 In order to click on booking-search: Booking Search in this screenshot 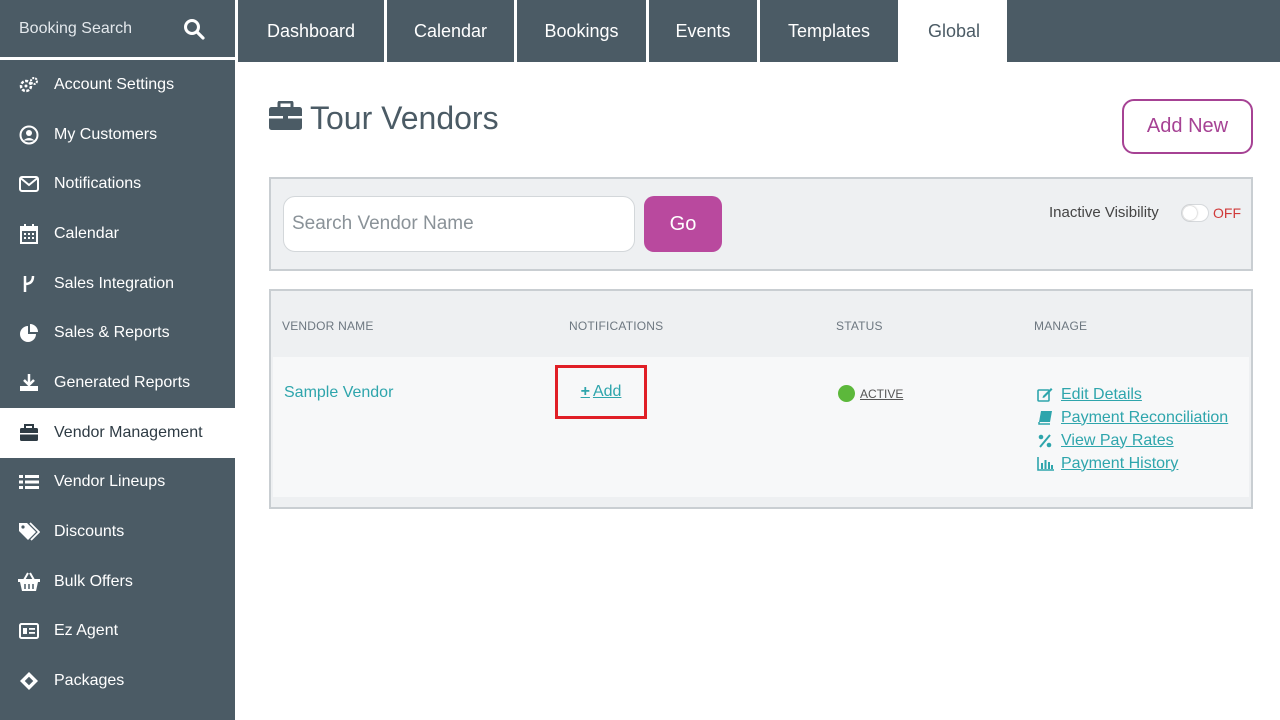, I will do `click(117, 30)`.